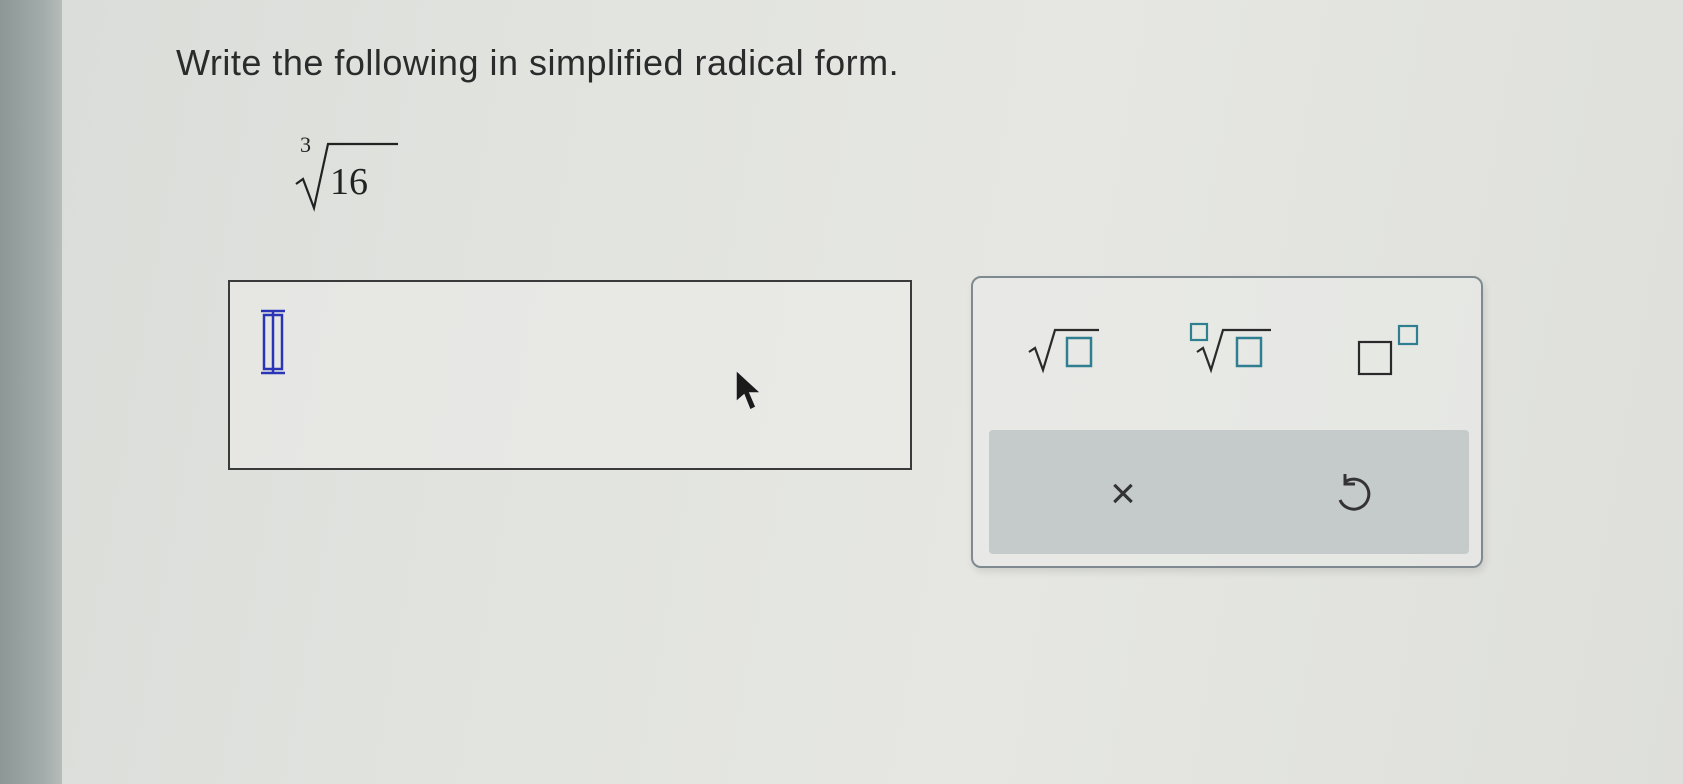 This screenshot has height=784, width=1683. Describe the element at coordinates (273, 344) in the screenshot. I see `input-placeholder-caret` at that location.